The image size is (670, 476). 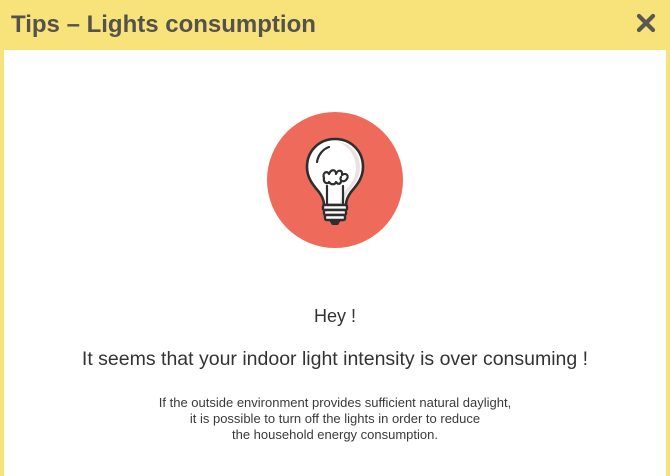 I want to click on dialog-header: Tips – Lights consumption, so click(x=335, y=25).